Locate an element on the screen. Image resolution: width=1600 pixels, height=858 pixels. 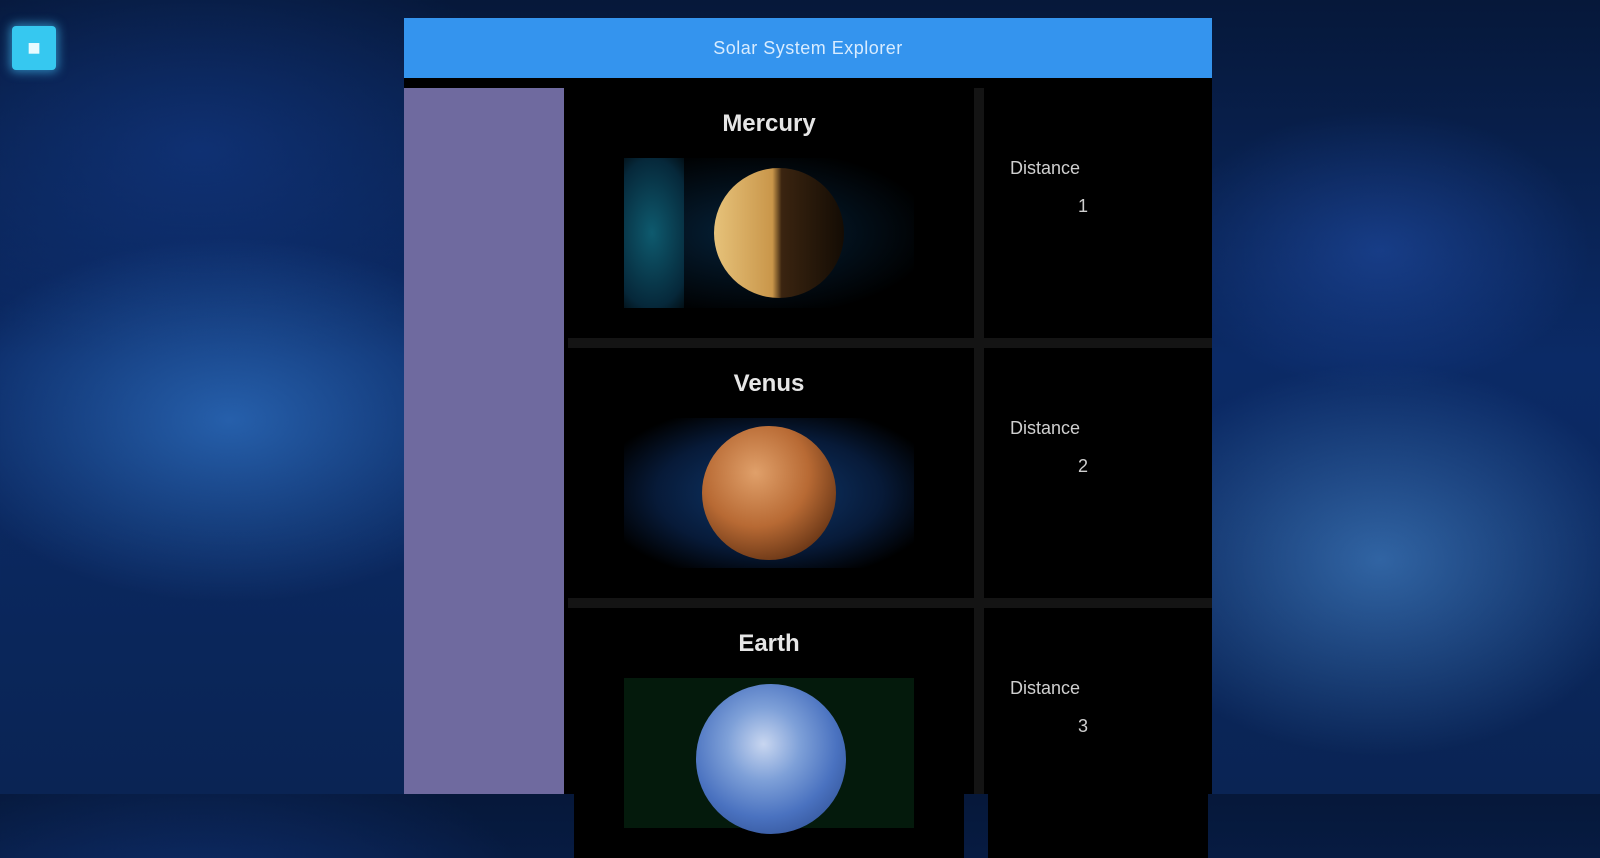
planet-name: Earth is located at coordinates (769, 643).